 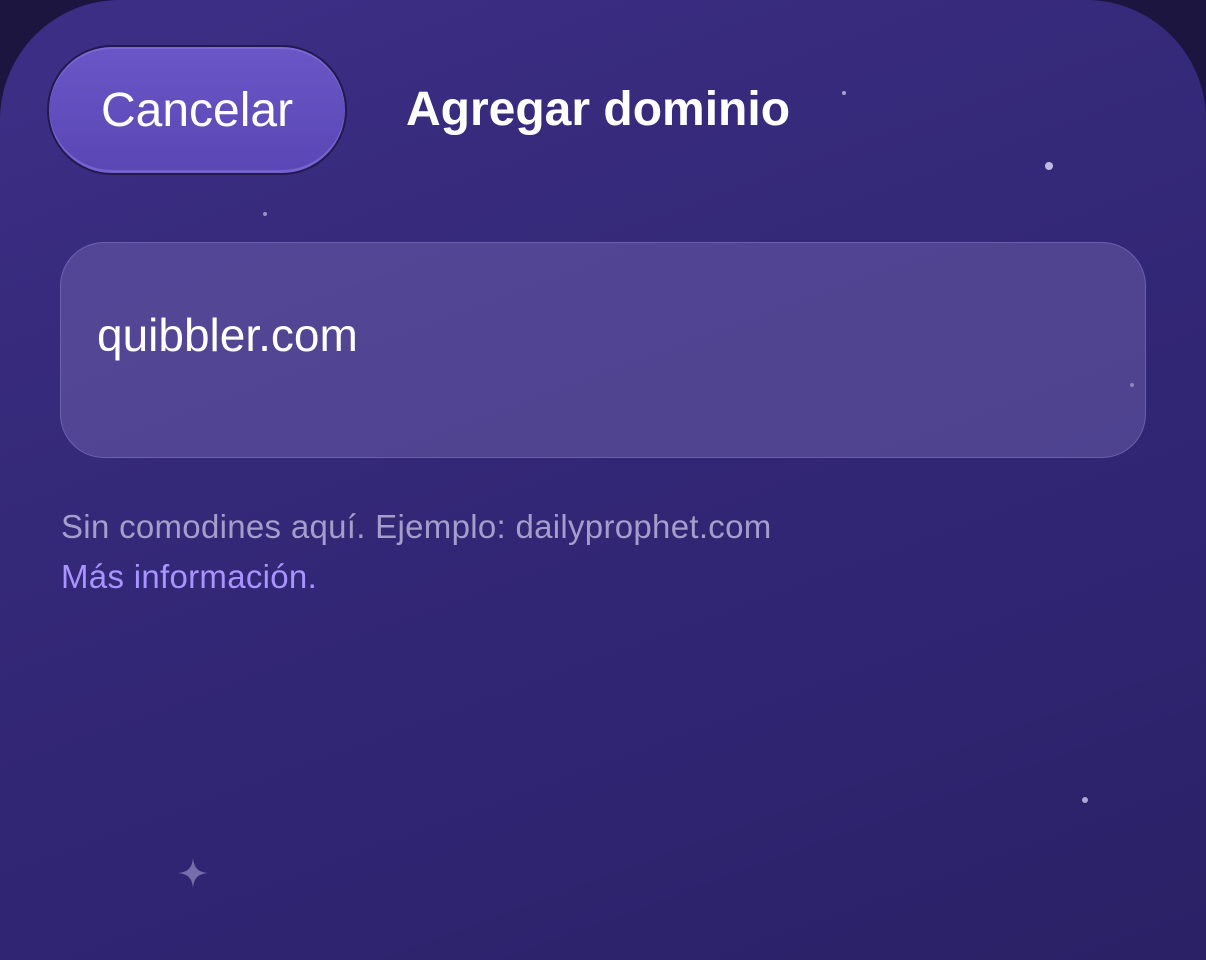 What do you see at coordinates (597, 335) in the screenshot?
I see `domain-input` at bounding box center [597, 335].